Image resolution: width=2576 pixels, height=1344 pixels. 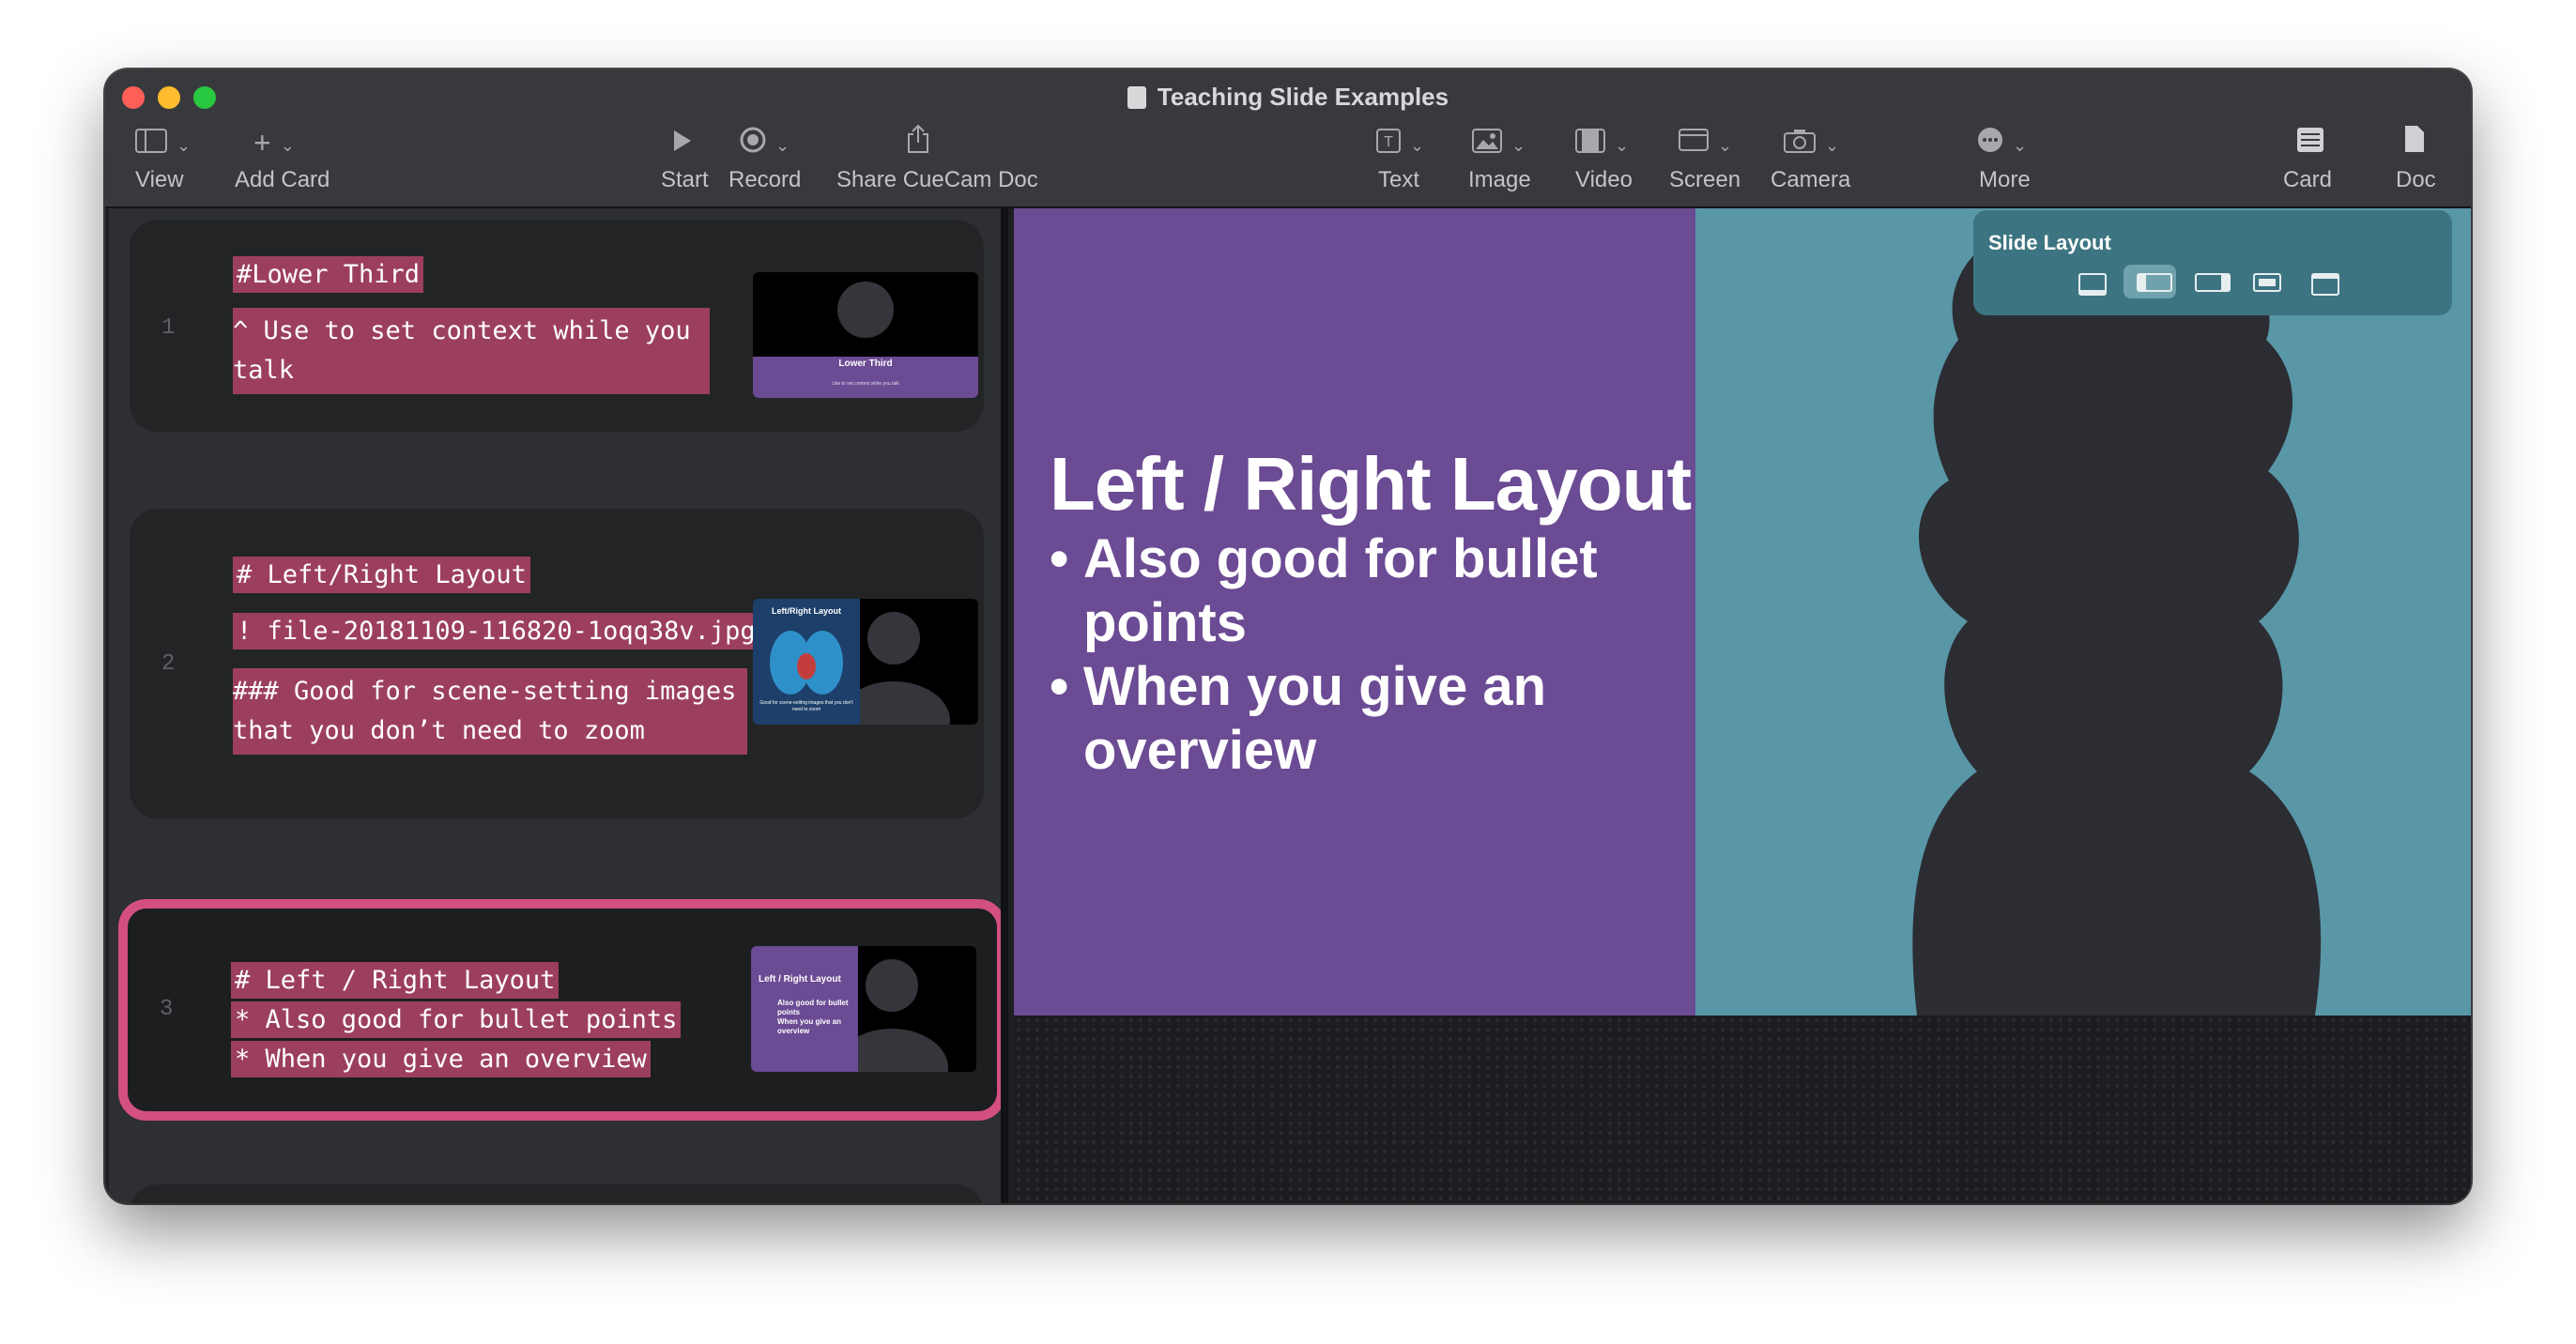 What do you see at coordinates (1371, 484) in the screenshot?
I see `slide-title: Left / Right Layout` at bounding box center [1371, 484].